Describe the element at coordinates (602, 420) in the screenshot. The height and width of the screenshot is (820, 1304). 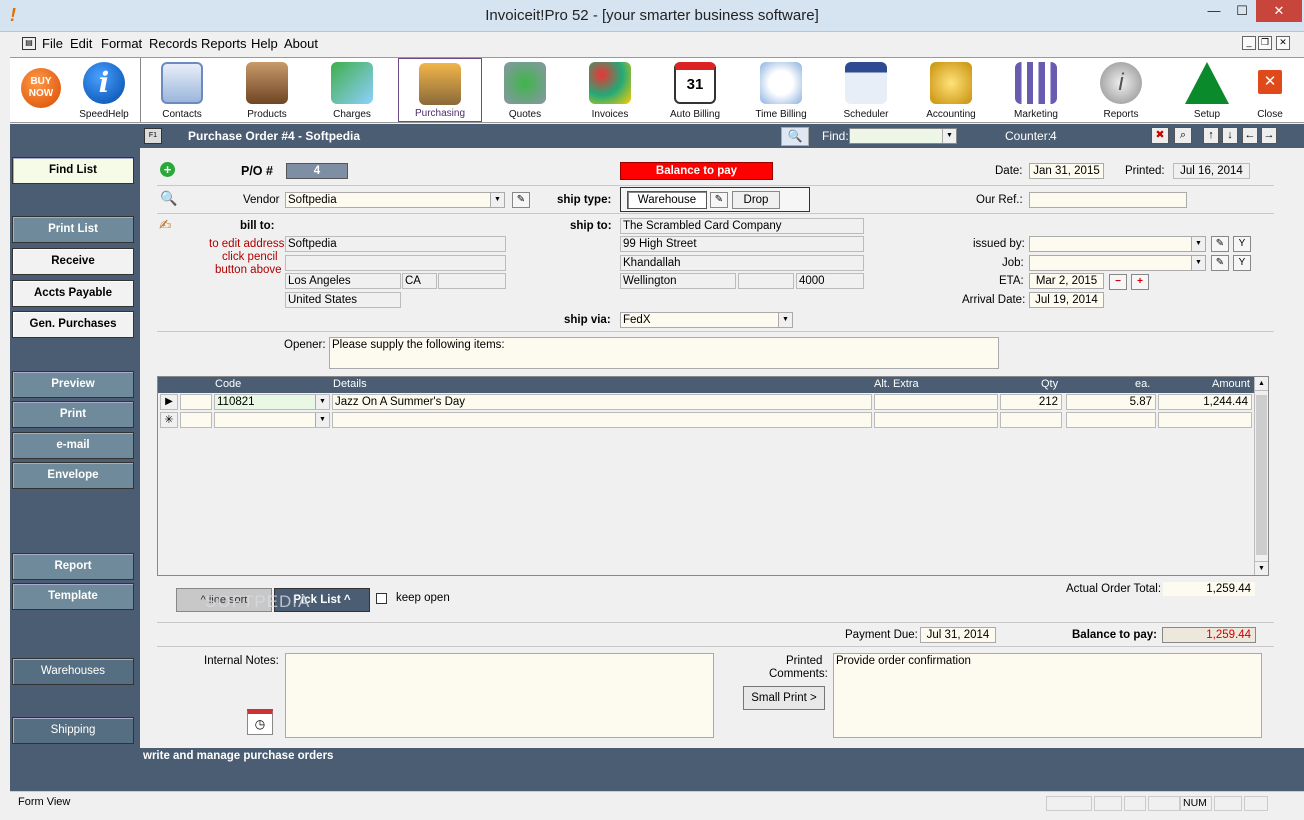
I see `new-details-cell` at that location.